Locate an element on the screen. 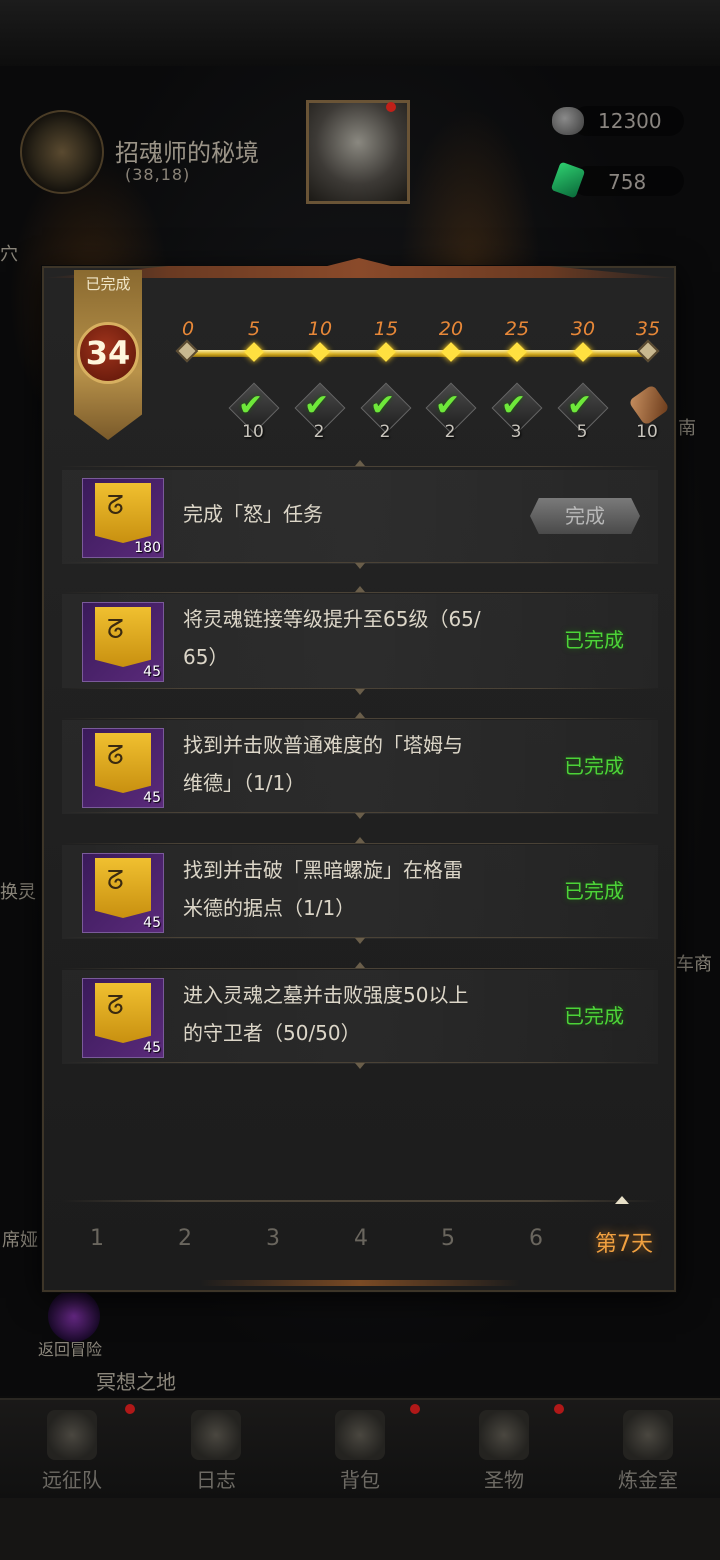 The image size is (720, 1560). tab-day-7: 第7天 is located at coordinates (624, 1242).